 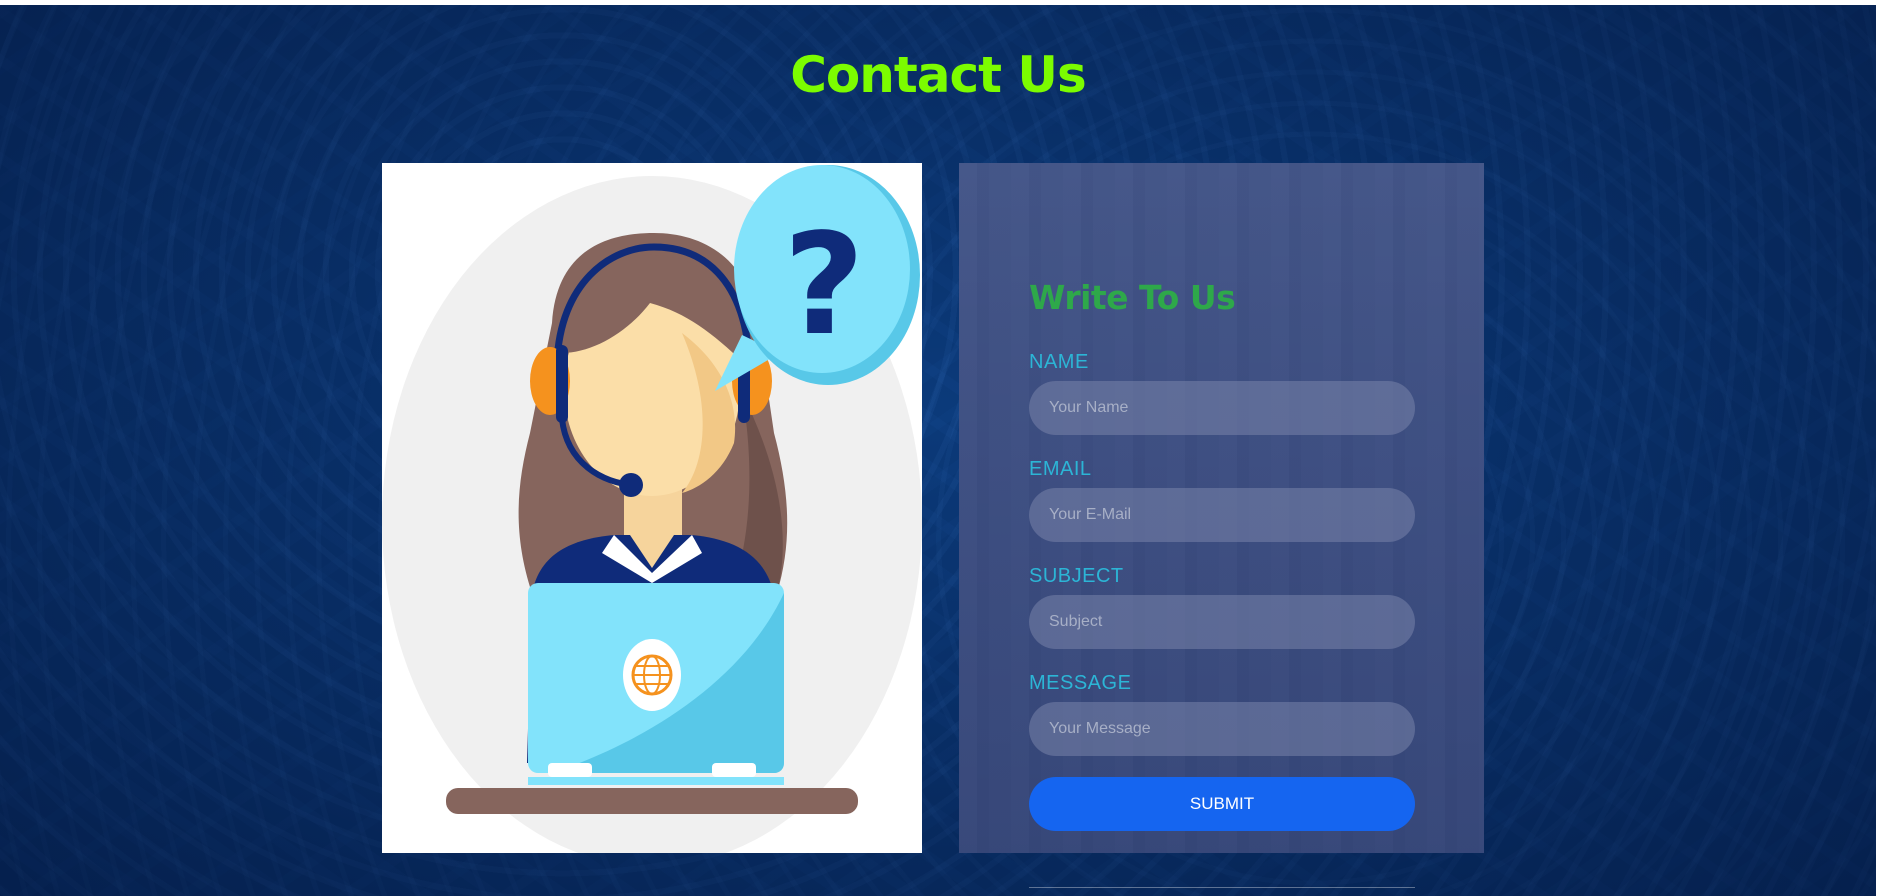 What do you see at coordinates (1222, 887) in the screenshot?
I see `divider-line` at bounding box center [1222, 887].